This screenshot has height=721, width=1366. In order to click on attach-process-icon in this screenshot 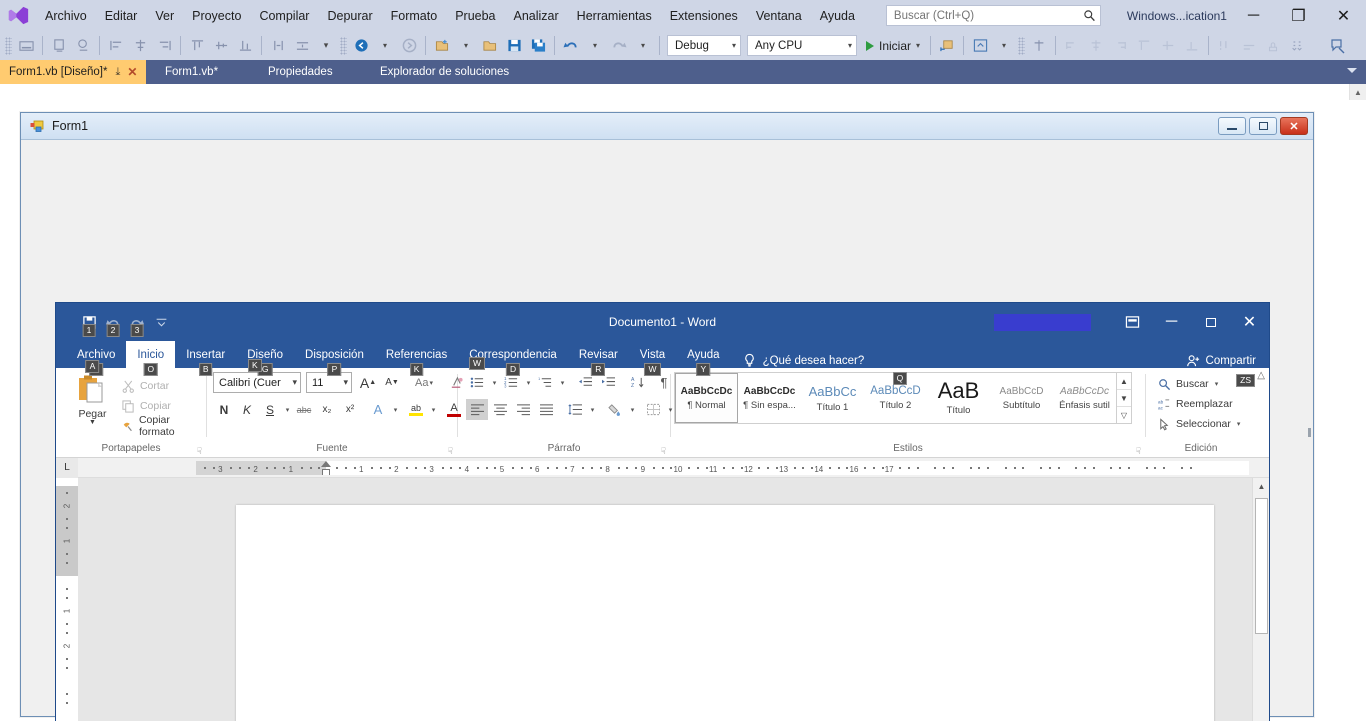, I will do `click(947, 45)`.